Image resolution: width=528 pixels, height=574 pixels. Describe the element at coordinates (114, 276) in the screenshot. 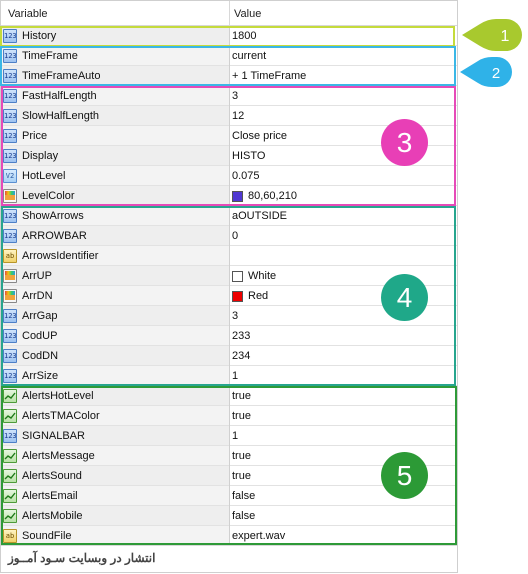

I see `parameter-name-cell: ArrUP` at that location.